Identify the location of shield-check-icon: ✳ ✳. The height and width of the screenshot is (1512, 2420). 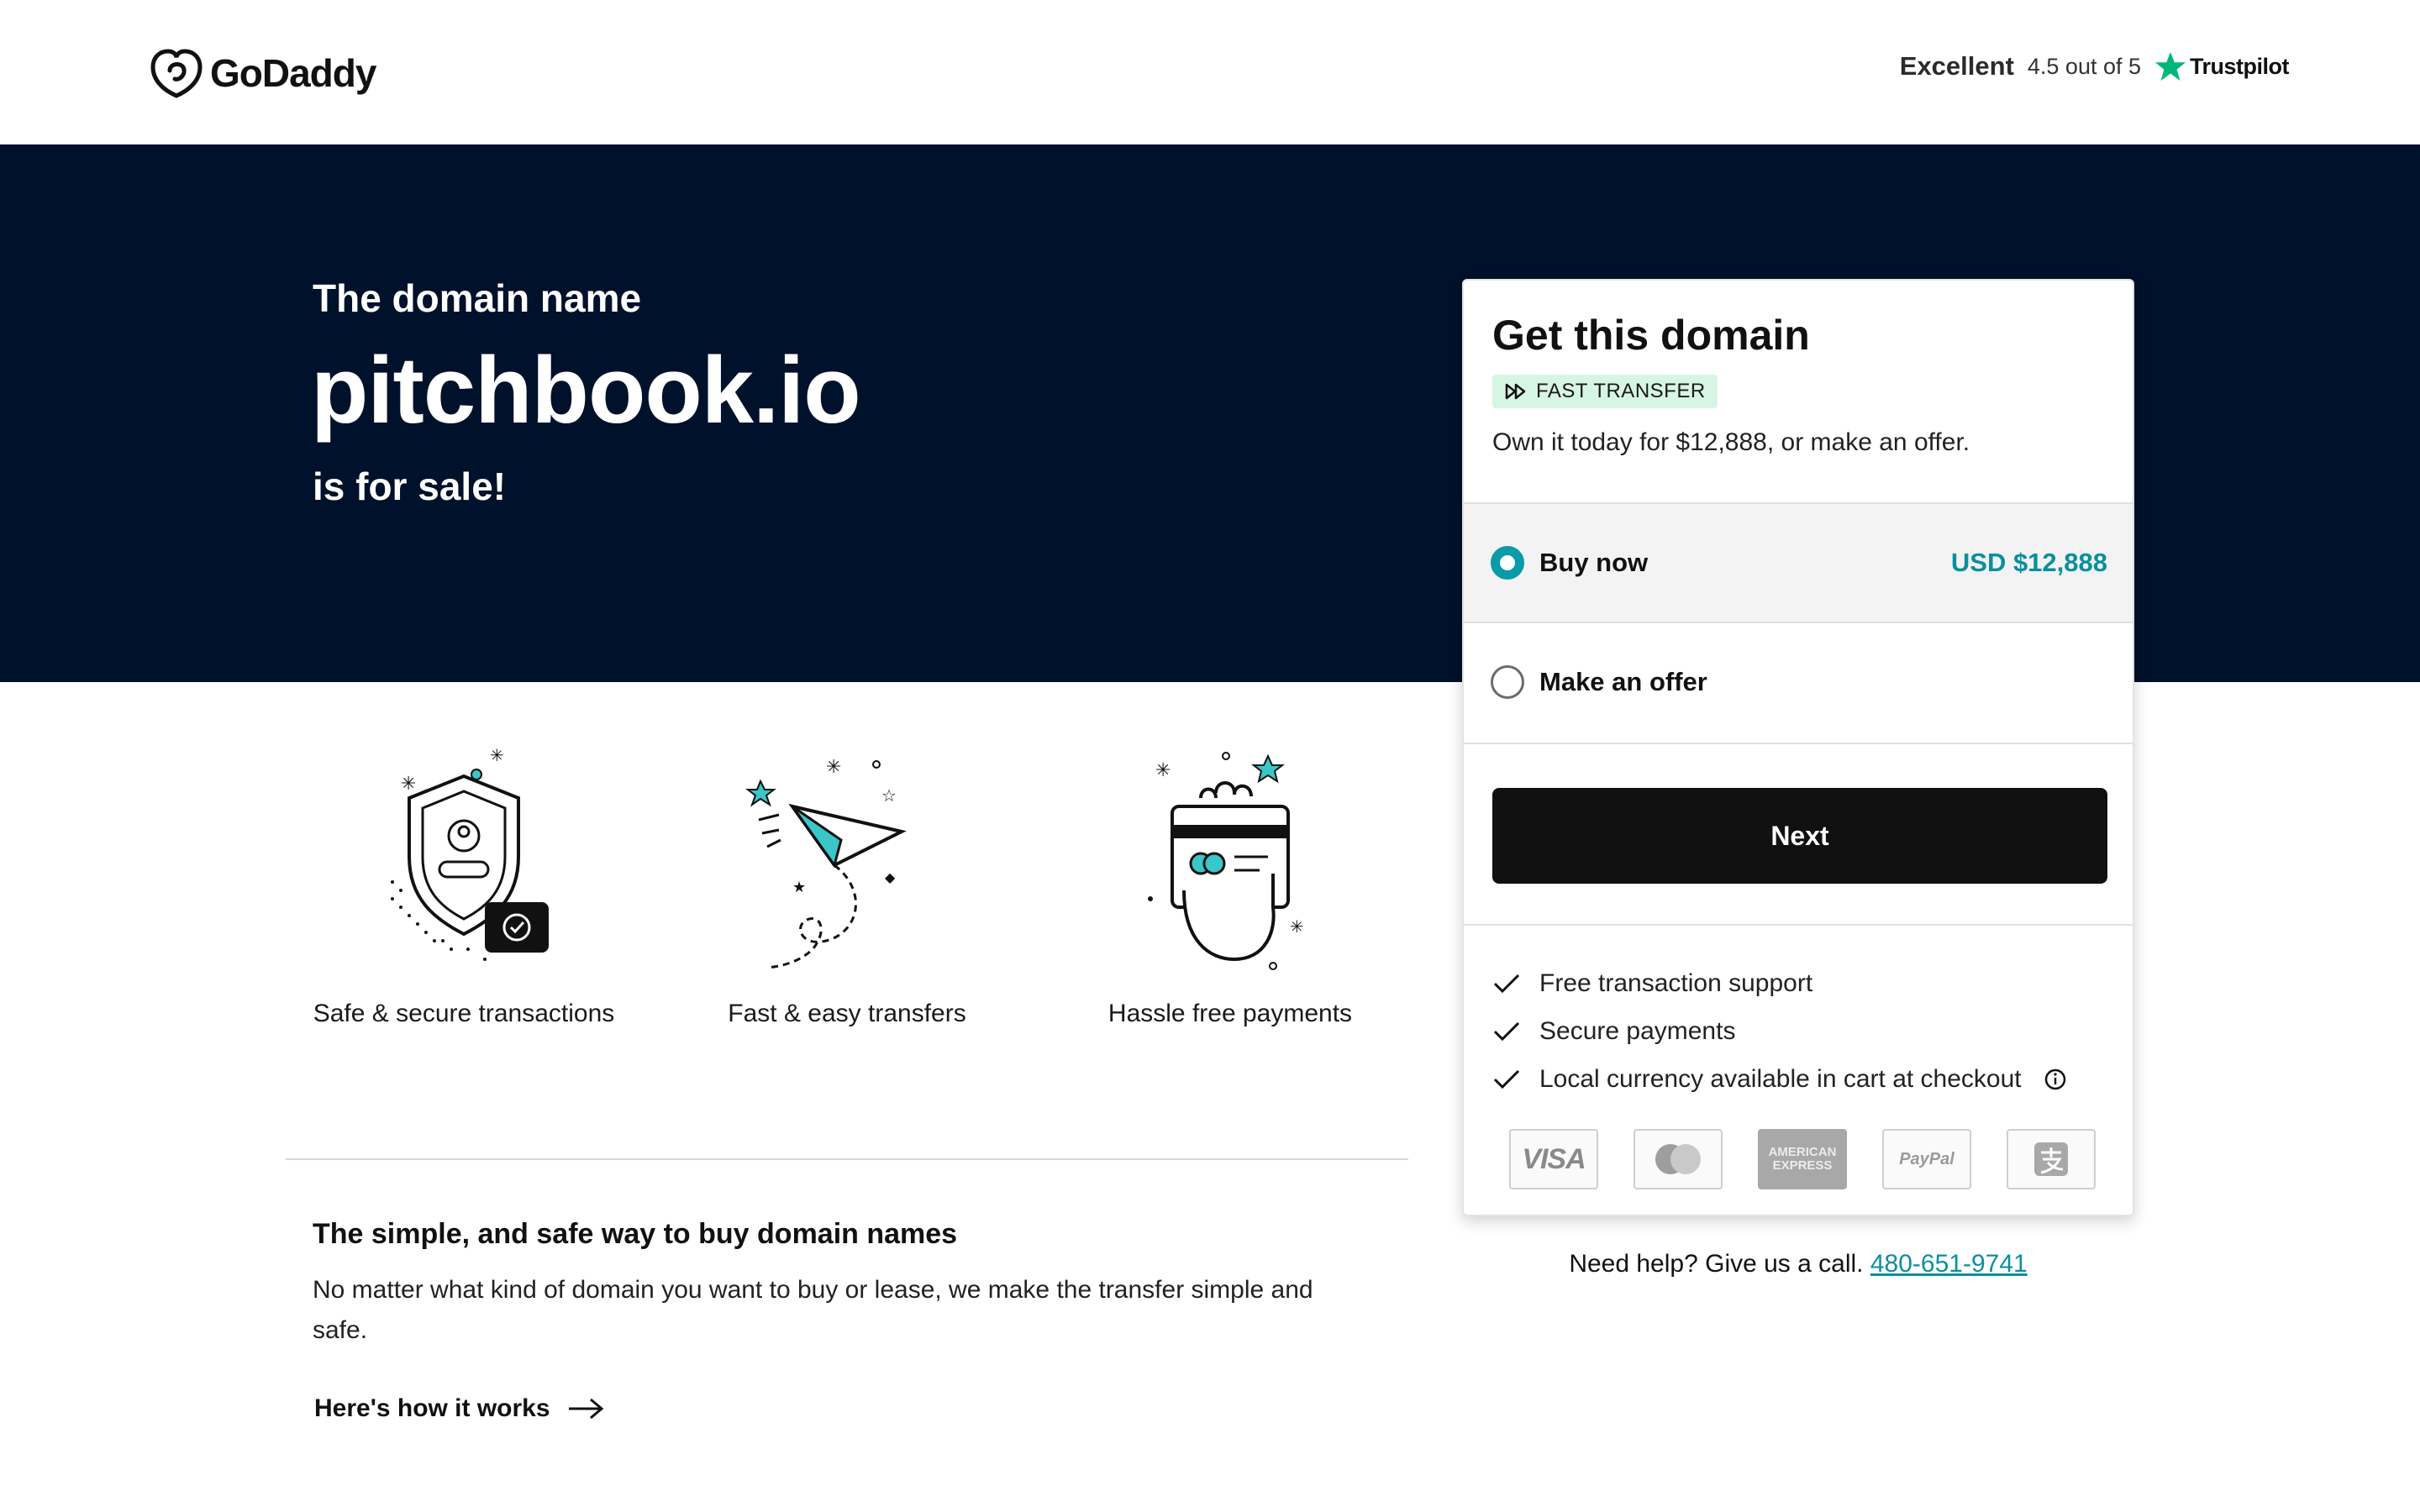
(470, 854).